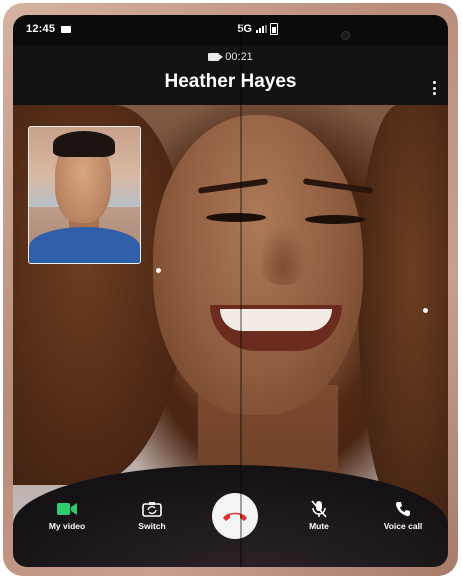  I want to click on mic-off-icon, so click(319, 509).